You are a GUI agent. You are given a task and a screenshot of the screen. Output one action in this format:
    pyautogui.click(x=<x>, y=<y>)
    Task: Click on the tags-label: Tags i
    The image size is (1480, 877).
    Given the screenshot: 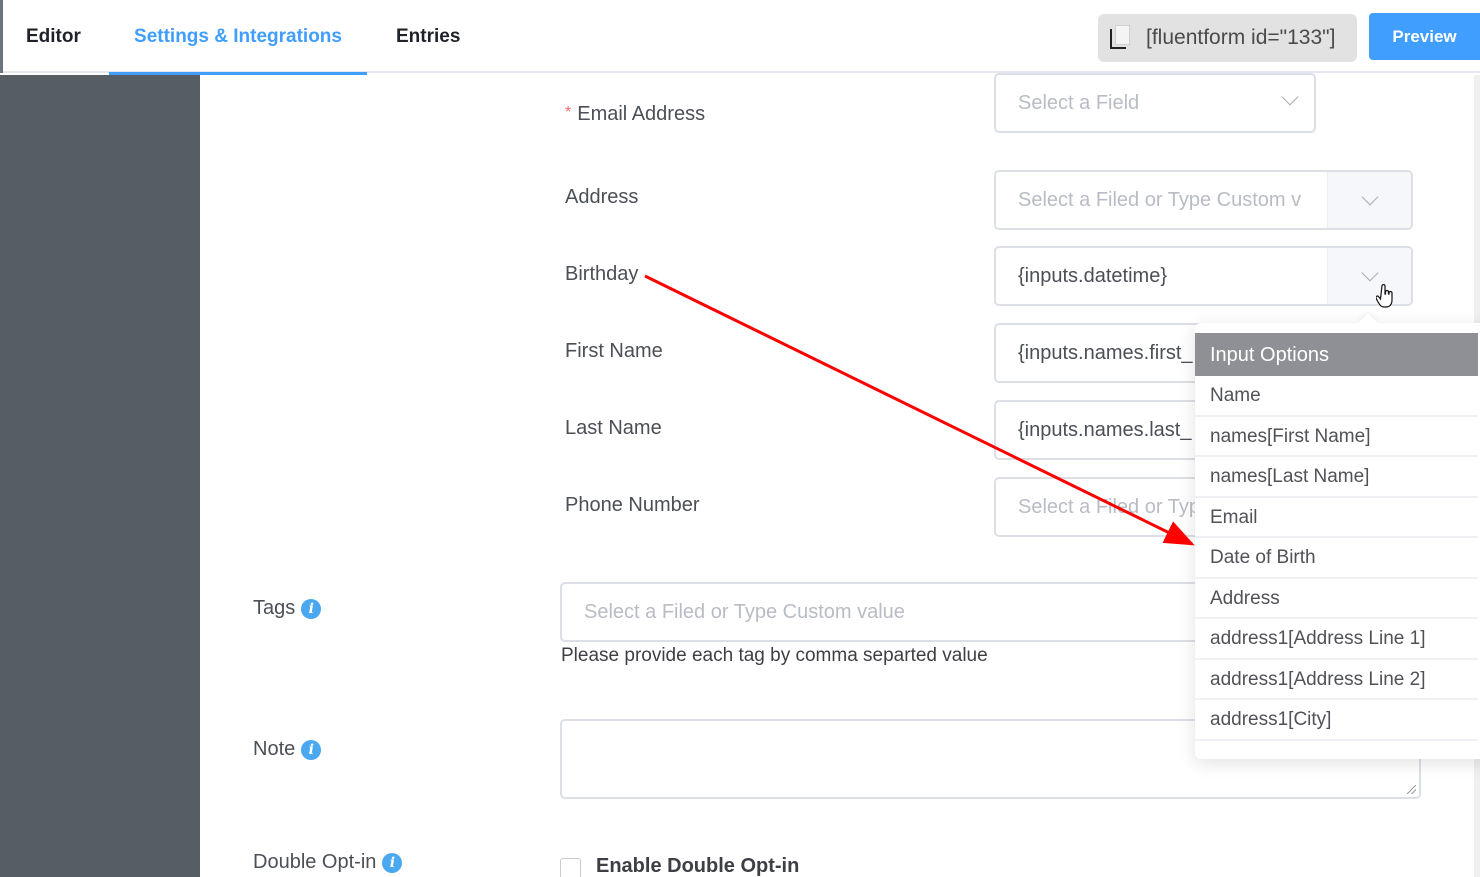 What is the action you would take?
    pyautogui.click(x=287, y=608)
    